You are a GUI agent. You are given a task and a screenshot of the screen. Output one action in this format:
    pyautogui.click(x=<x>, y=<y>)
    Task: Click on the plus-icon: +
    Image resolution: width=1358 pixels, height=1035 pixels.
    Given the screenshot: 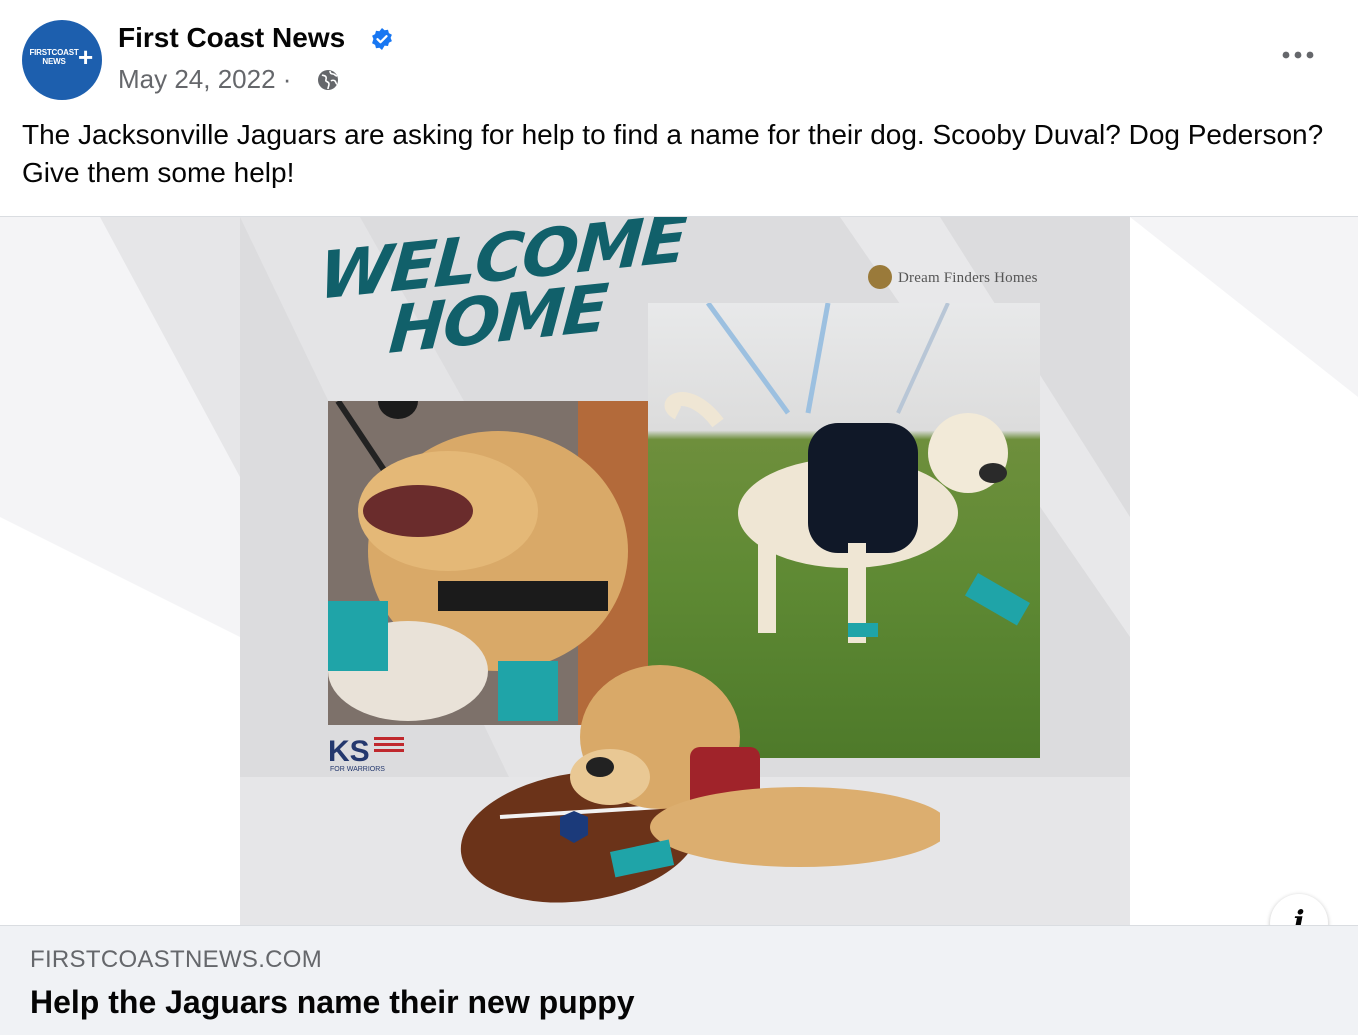 What is the action you would take?
    pyautogui.click(x=86, y=57)
    